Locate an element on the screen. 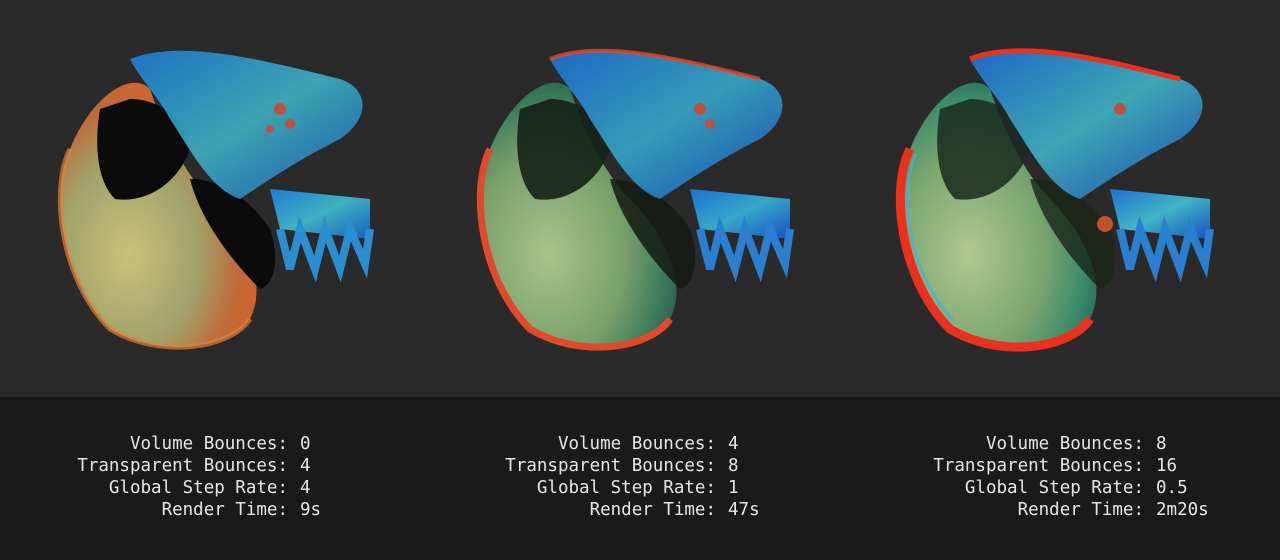 This screenshot has height=560, width=1280. transparent-bounces-value: 8 is located at coordinates (733, 466).